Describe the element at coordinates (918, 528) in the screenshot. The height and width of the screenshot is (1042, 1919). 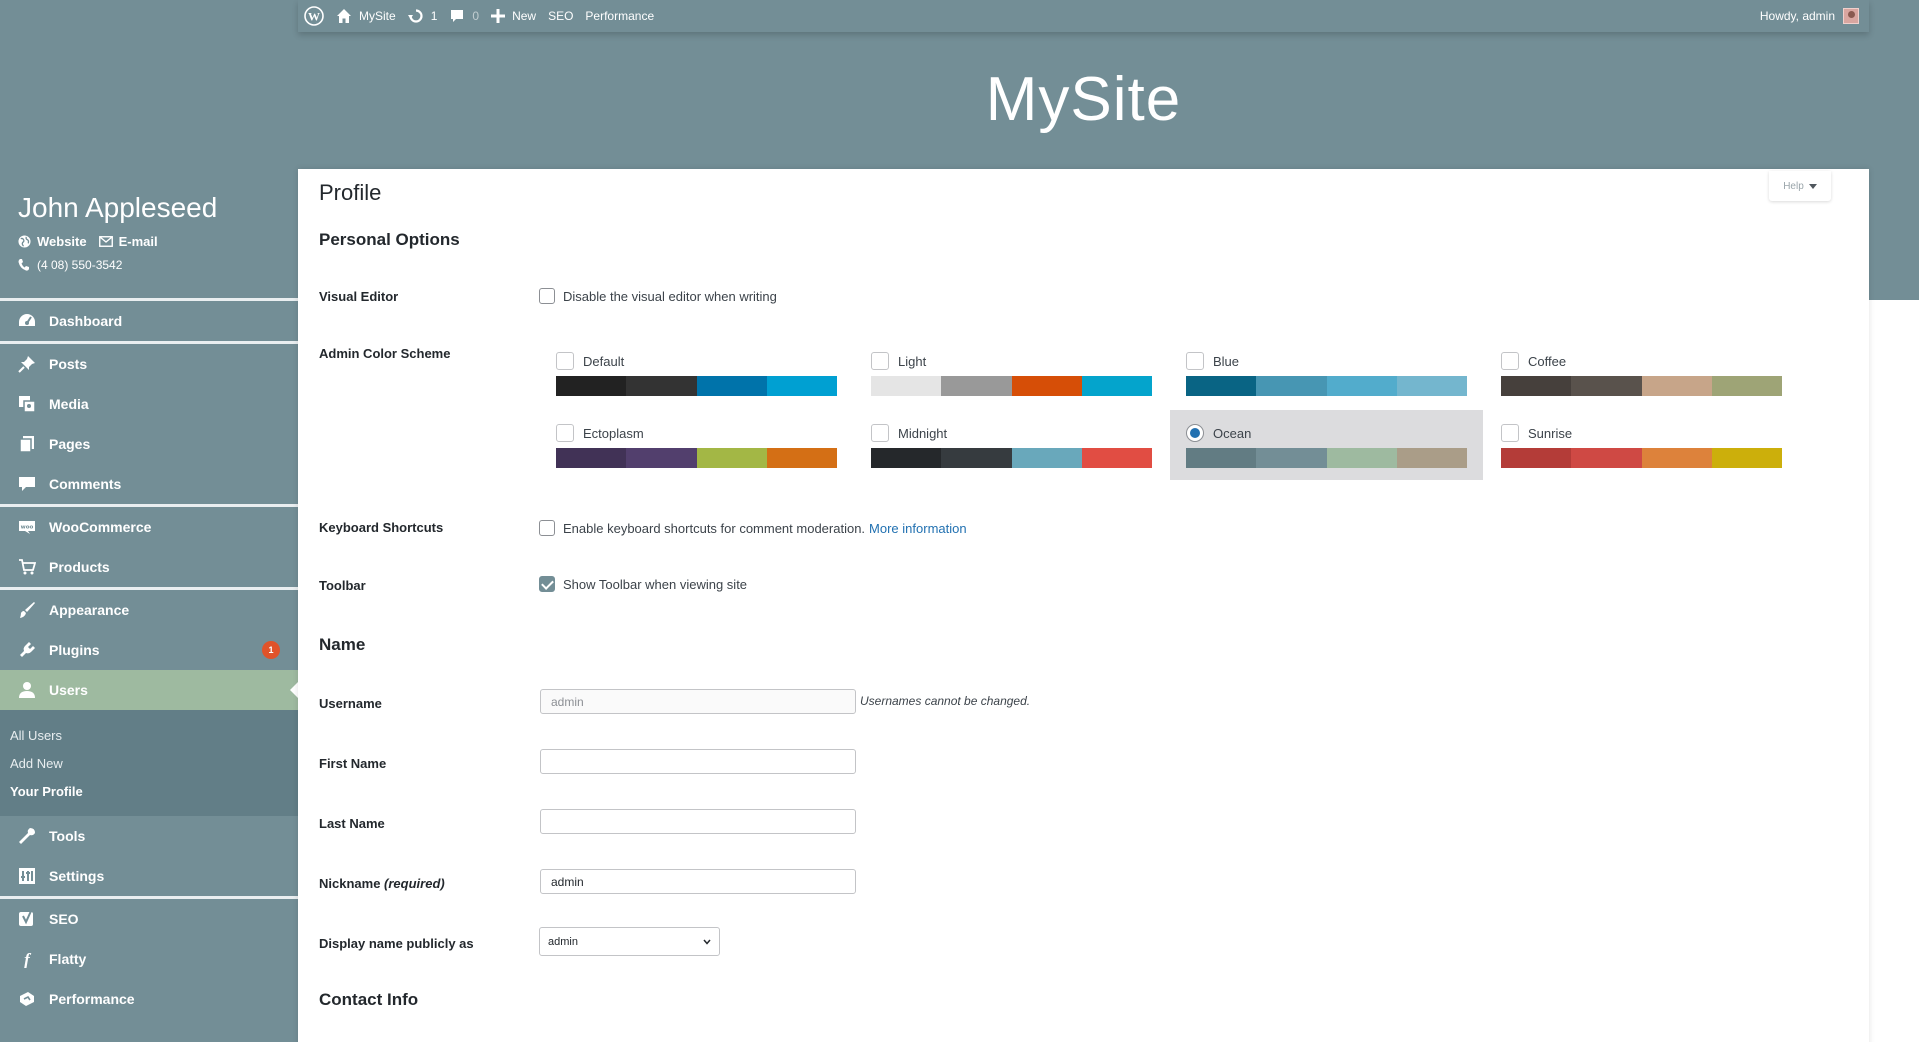
I see `more-information-link: More information` at that location.